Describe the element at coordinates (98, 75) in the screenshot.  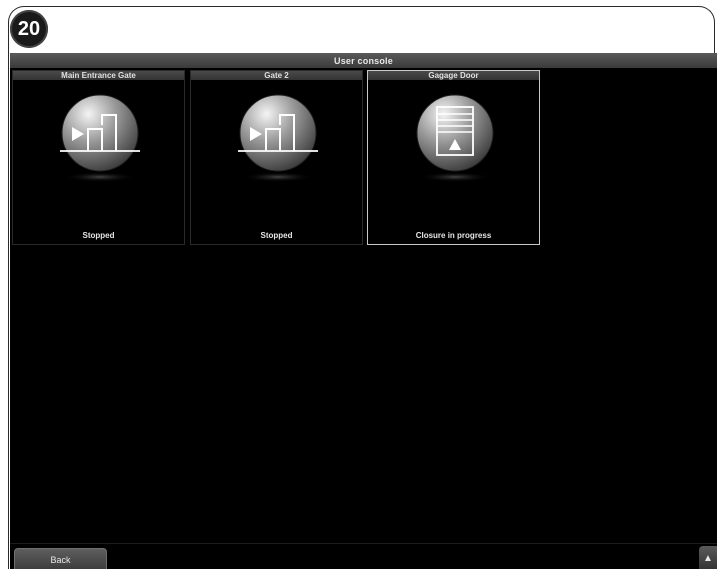
I see `tile-title: Main Entrance Gate` at that location.